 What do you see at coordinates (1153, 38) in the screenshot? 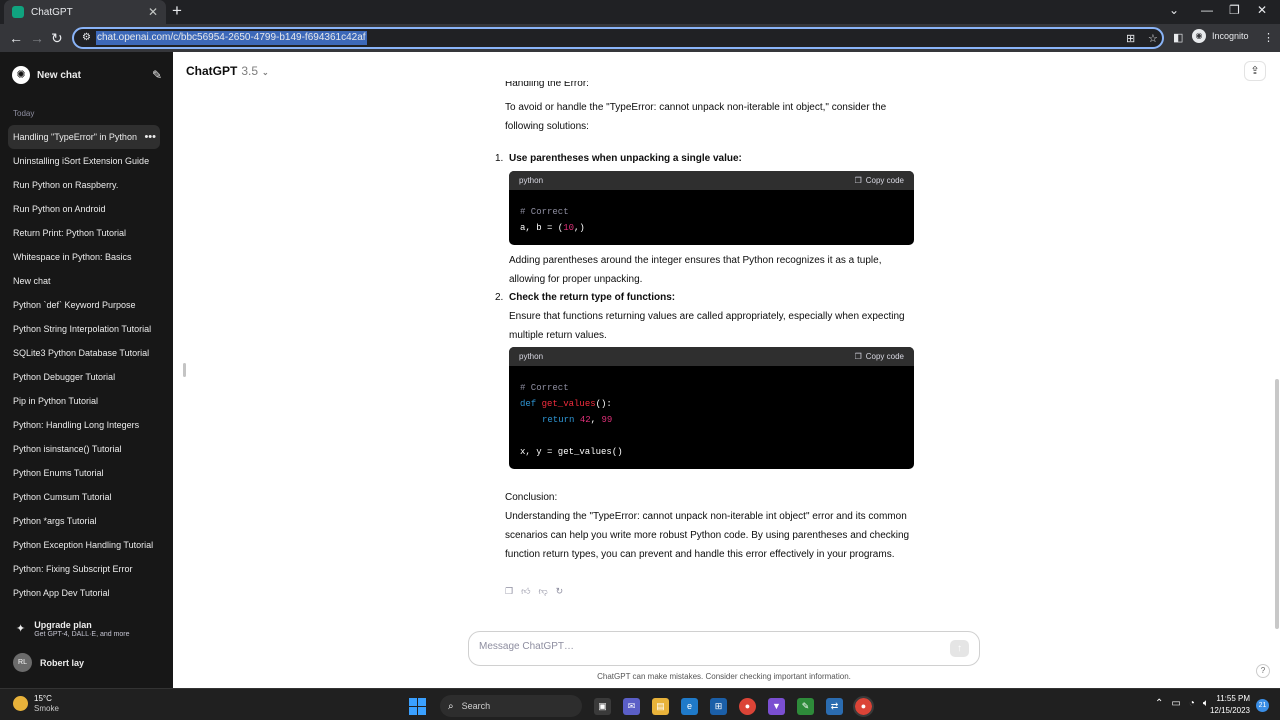
I see `bookmark-star-icon: ☆` at bounding box center [1153, 38].